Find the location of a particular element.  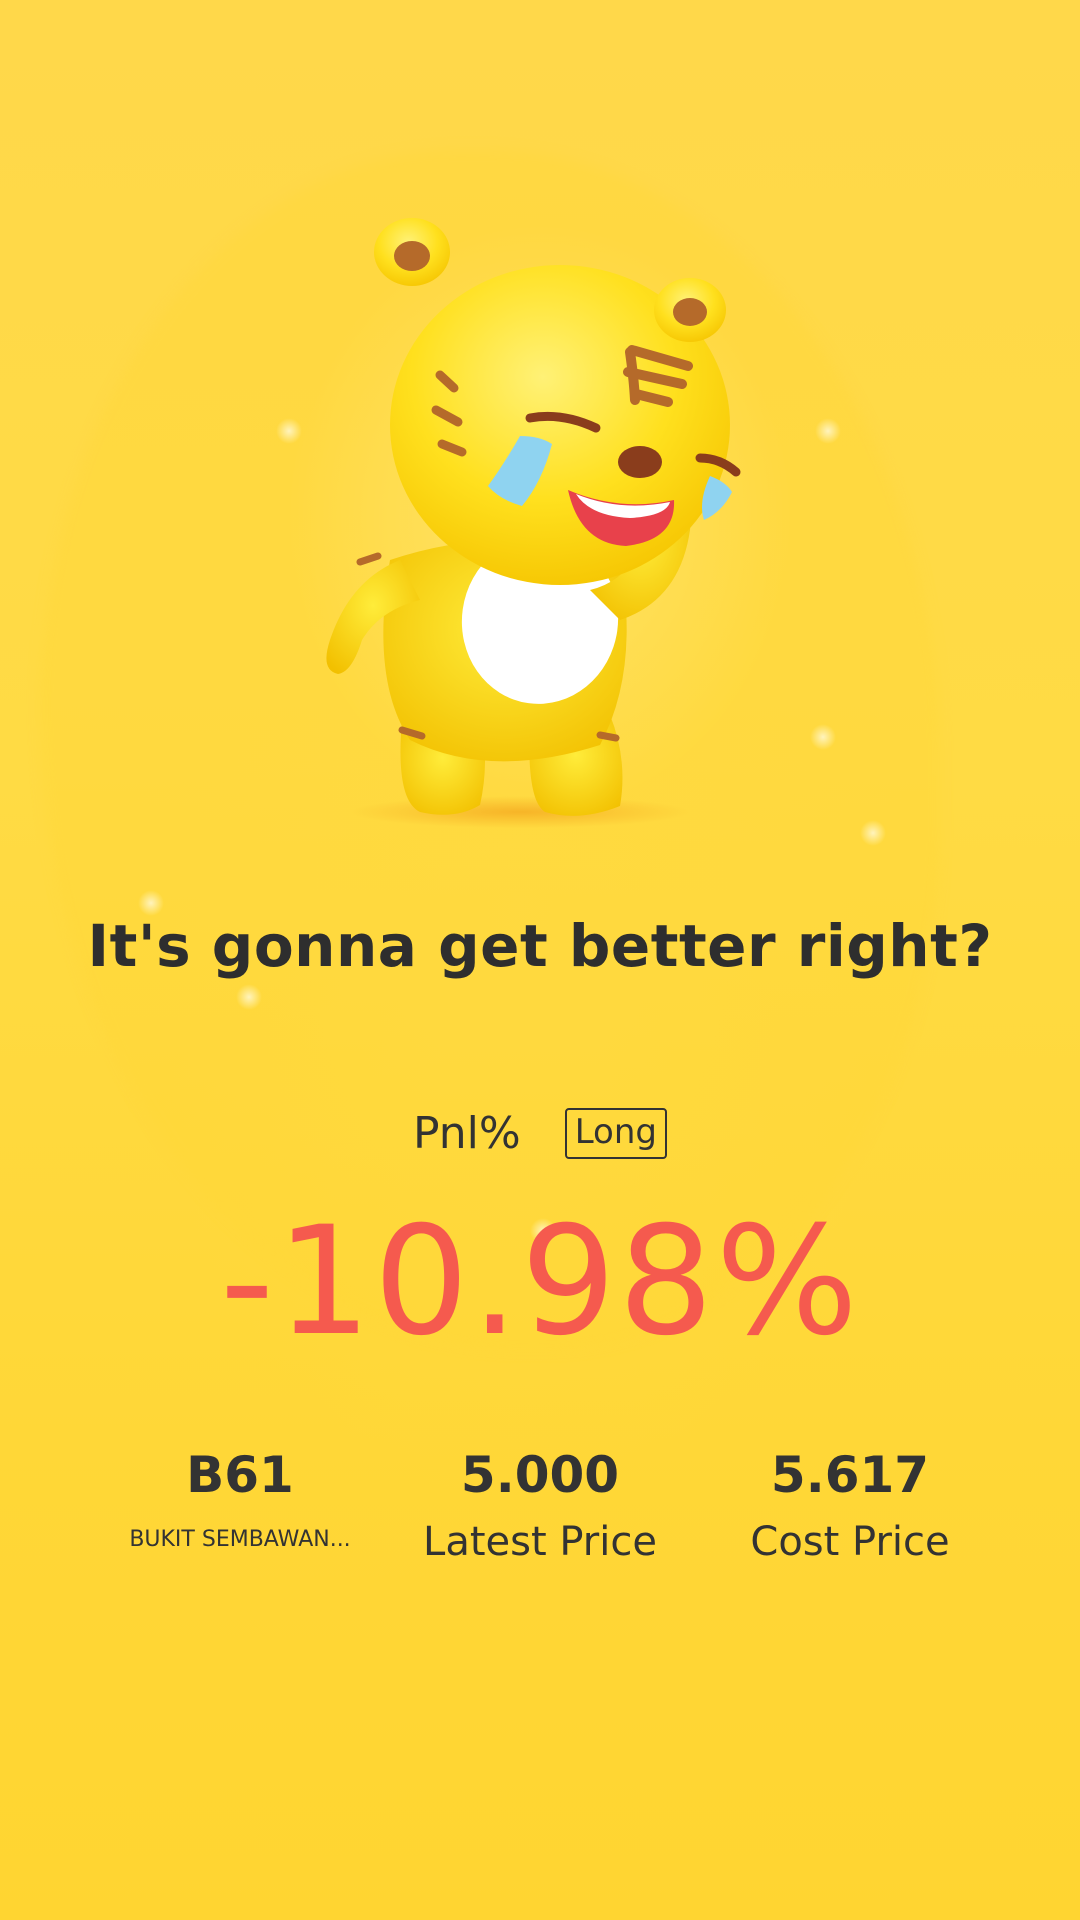

cost-price-value: 5.617 is located at coordinates (850, 1475).